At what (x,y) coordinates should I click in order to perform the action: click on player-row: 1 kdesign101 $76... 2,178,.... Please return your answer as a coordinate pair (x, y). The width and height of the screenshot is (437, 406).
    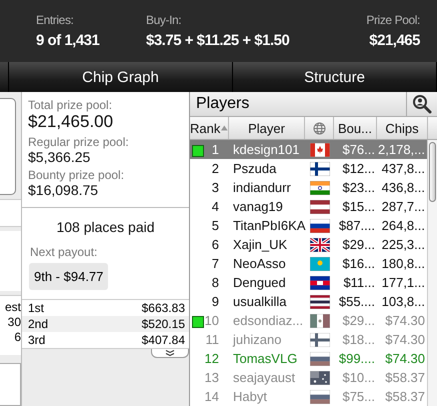
    Looking at the image, I should click on (308, 149).